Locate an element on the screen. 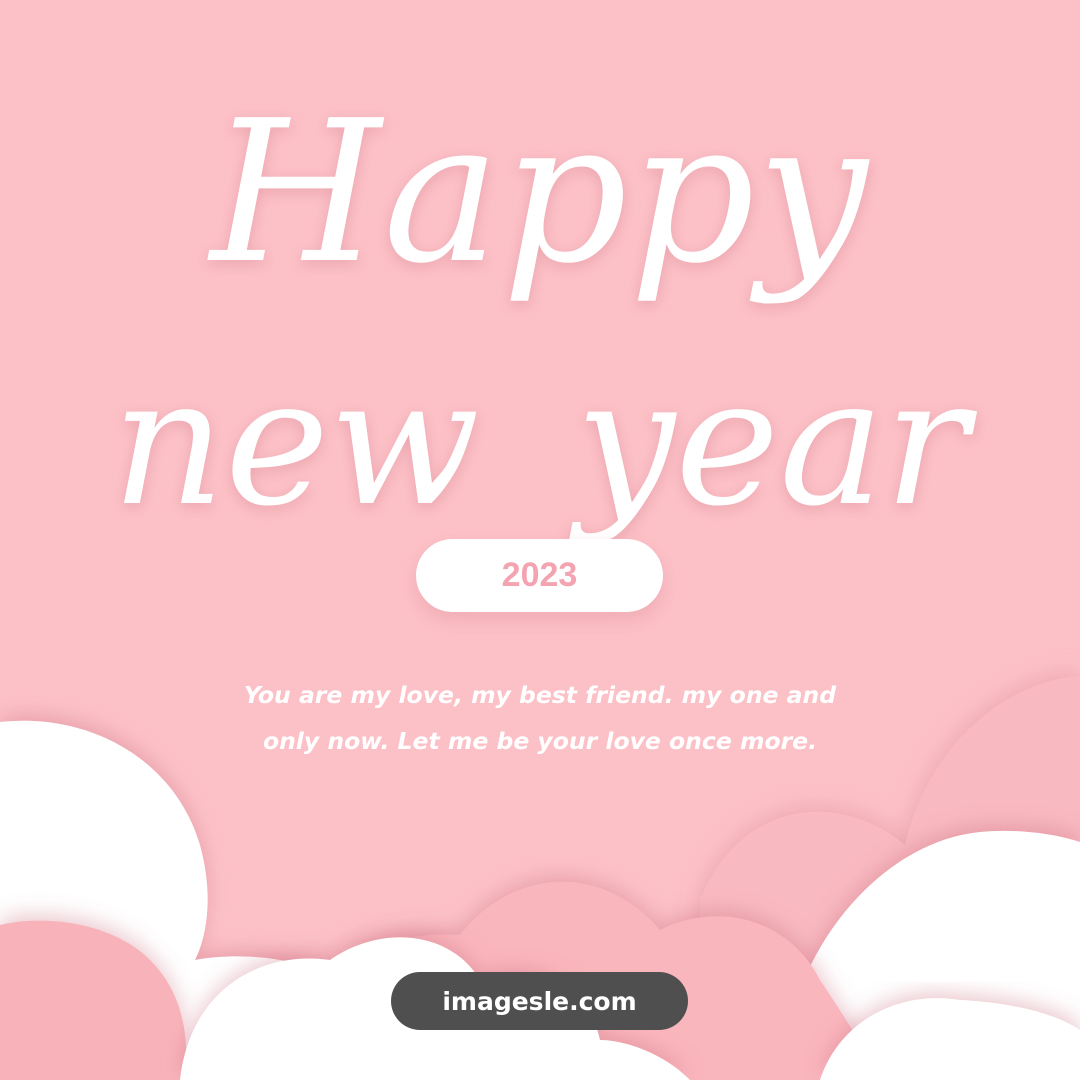  watermark-badge: imagesle.com is located at coordinates (539, 1001).